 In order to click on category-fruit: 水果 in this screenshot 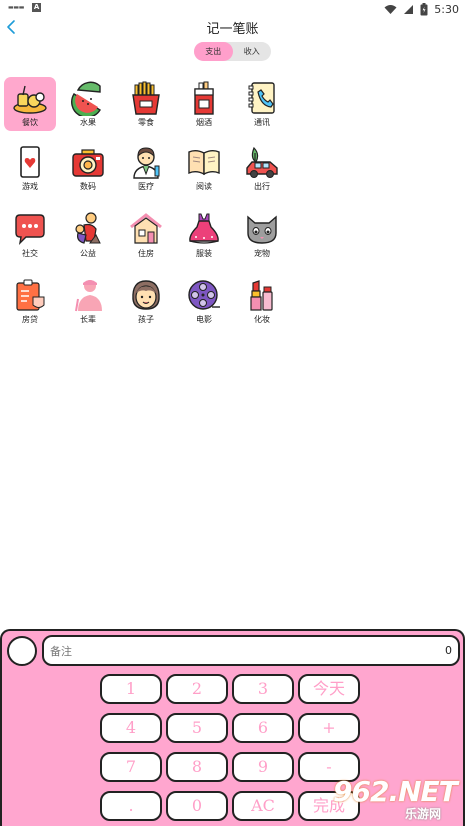, I will do `click(88, 104)`.